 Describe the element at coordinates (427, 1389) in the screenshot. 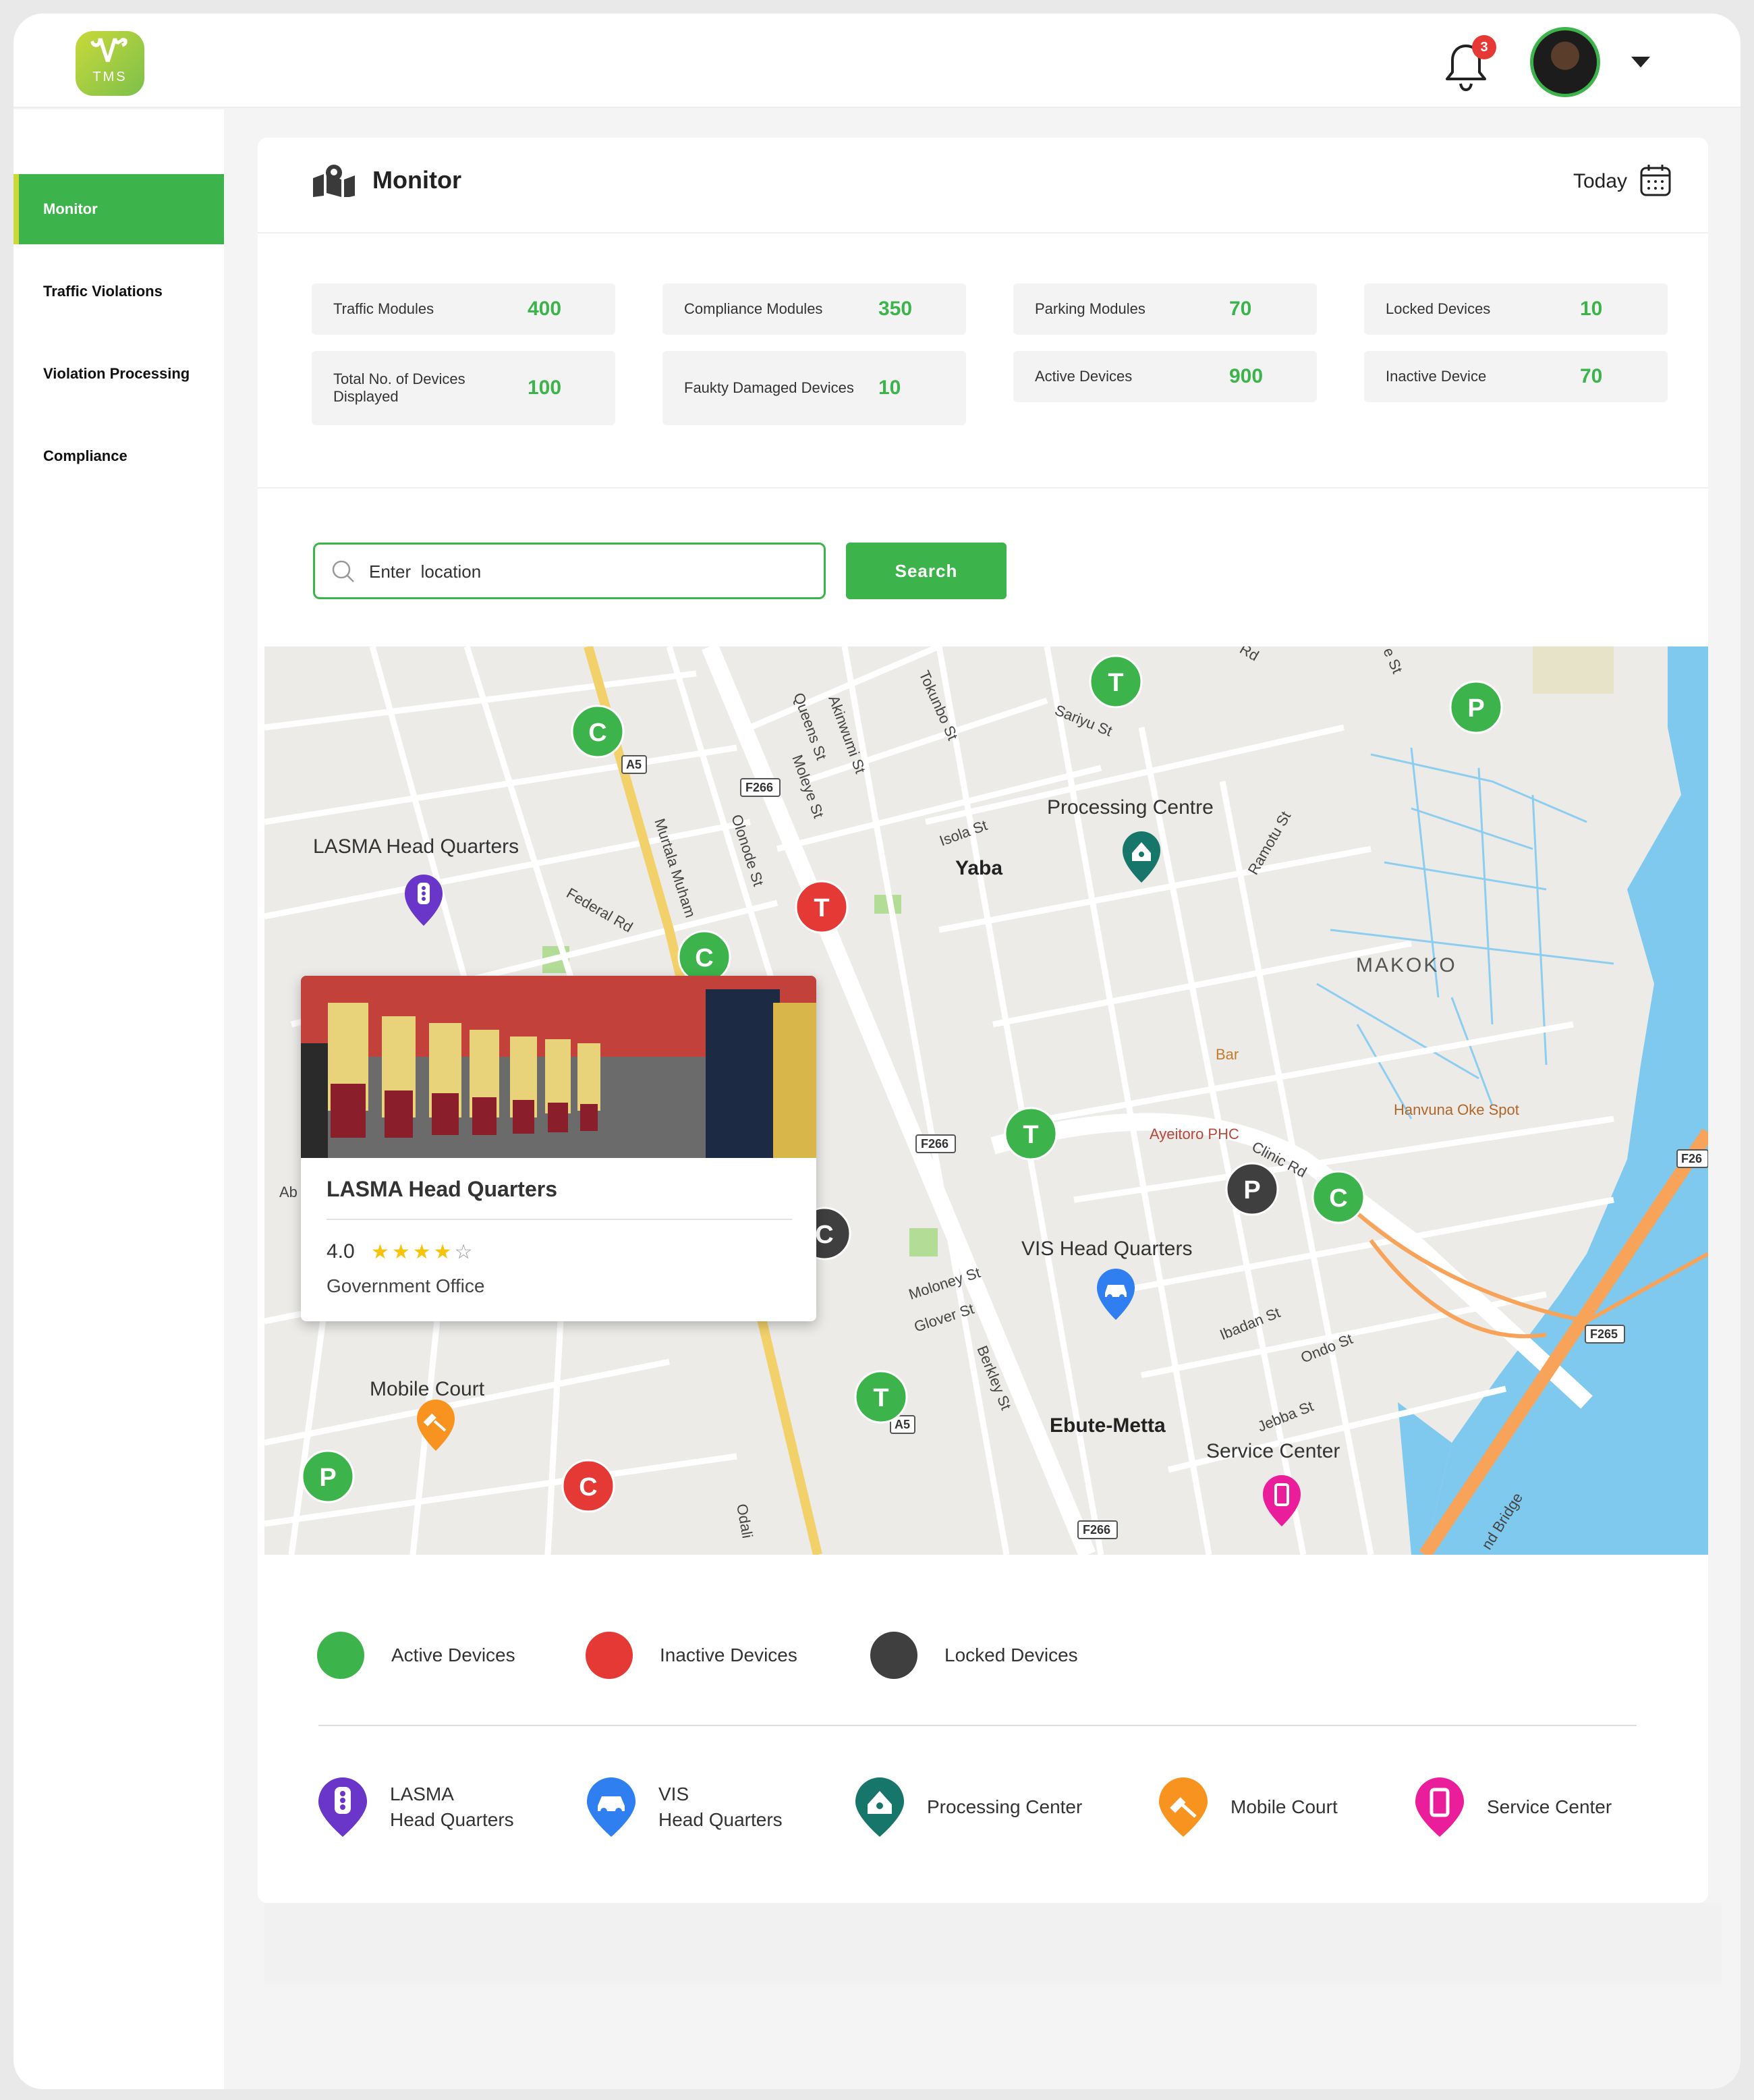

I see `map-label-mobile: Mobile Court` at that location.